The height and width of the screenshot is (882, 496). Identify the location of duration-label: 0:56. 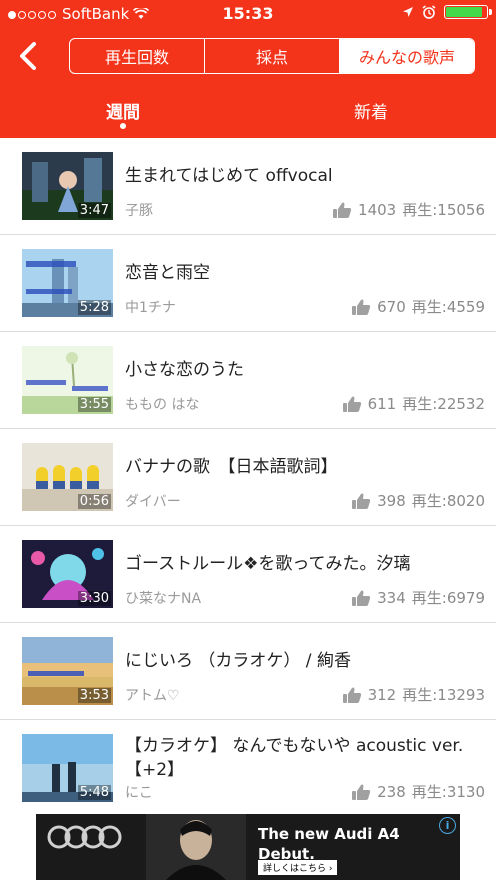
(94, 501).